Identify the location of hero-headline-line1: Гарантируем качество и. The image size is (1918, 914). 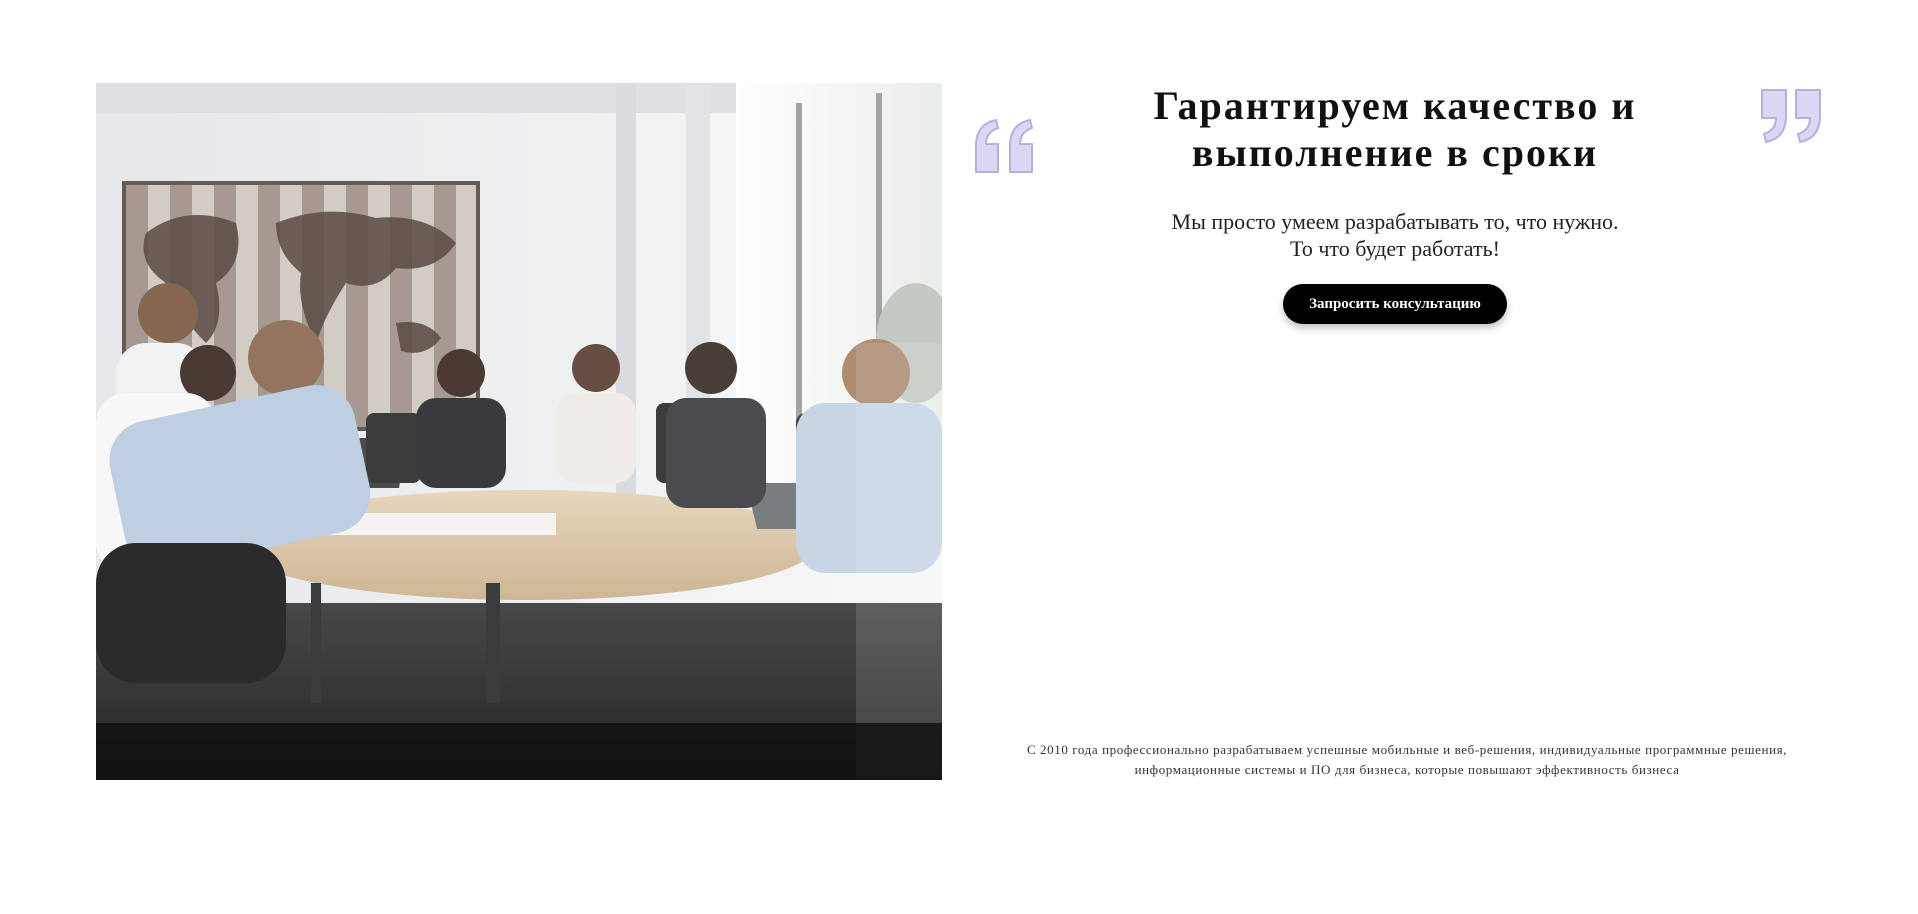
(1395, 105).